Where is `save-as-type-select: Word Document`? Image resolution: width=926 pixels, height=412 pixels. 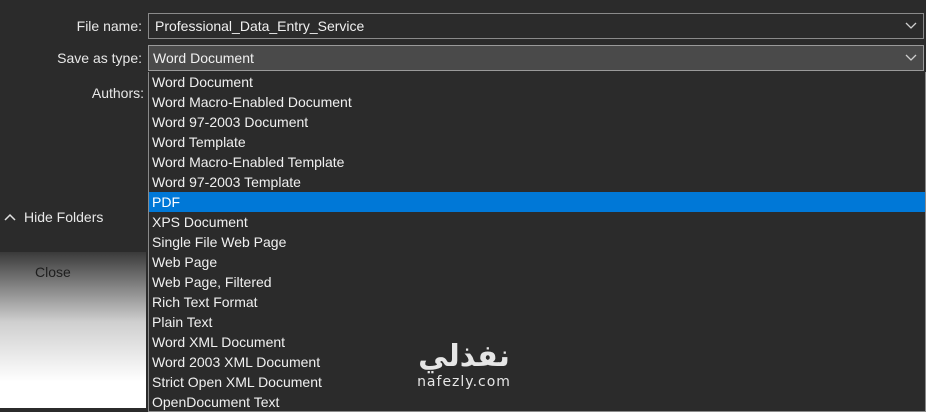
save-as-type-select: Word Document is located at coordinates (536, 58).